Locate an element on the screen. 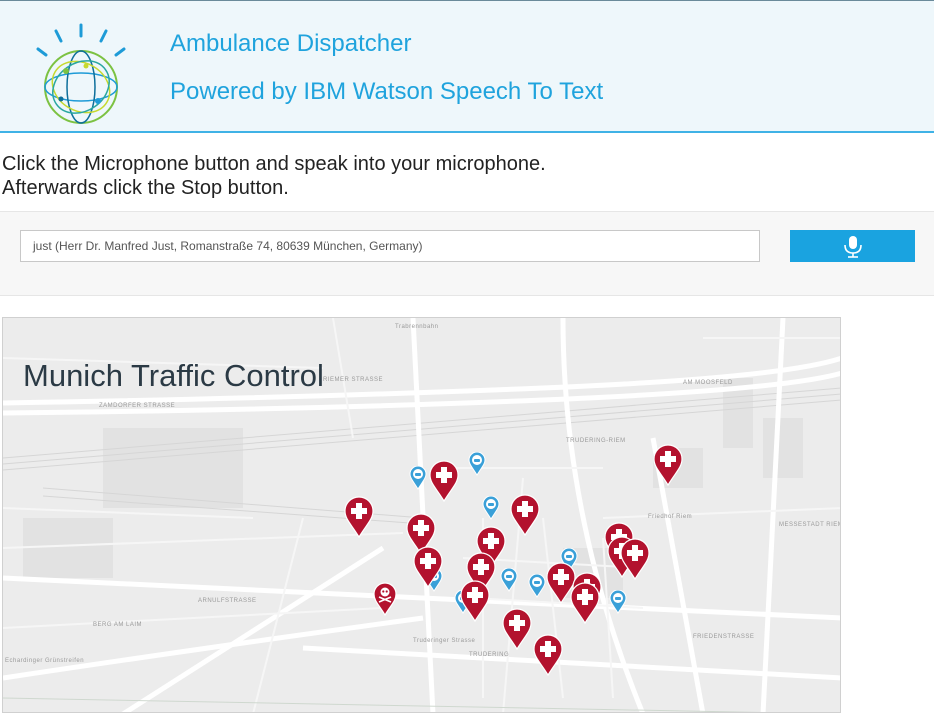 This screenshot has width=934, height=715. map-label-trudering-riem: TRUDERING-RIEM is located at coordinates (596, 441).